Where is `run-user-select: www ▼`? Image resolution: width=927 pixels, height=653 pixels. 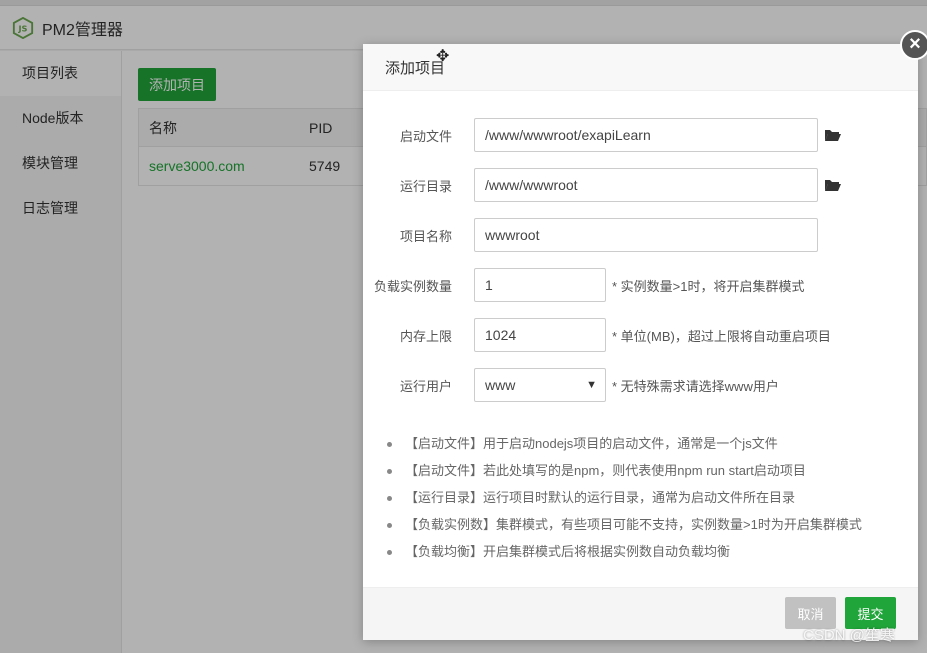
run-user-select: www ▼ is located at coordinates (540, 385).